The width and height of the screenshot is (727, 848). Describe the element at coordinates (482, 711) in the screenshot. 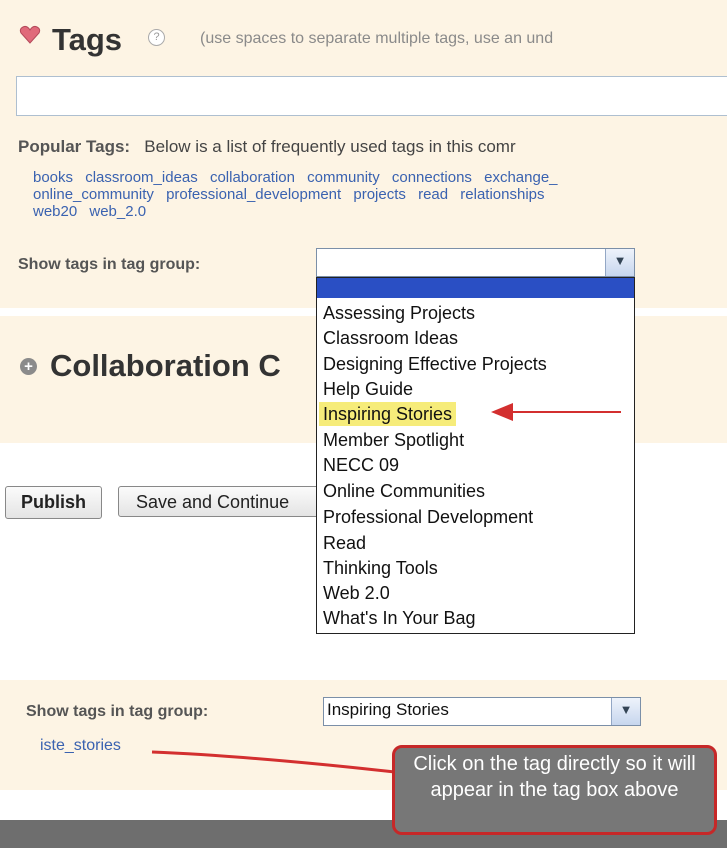

I see `lower-tag-group-select: Inspiring Stories ▼` at that location.